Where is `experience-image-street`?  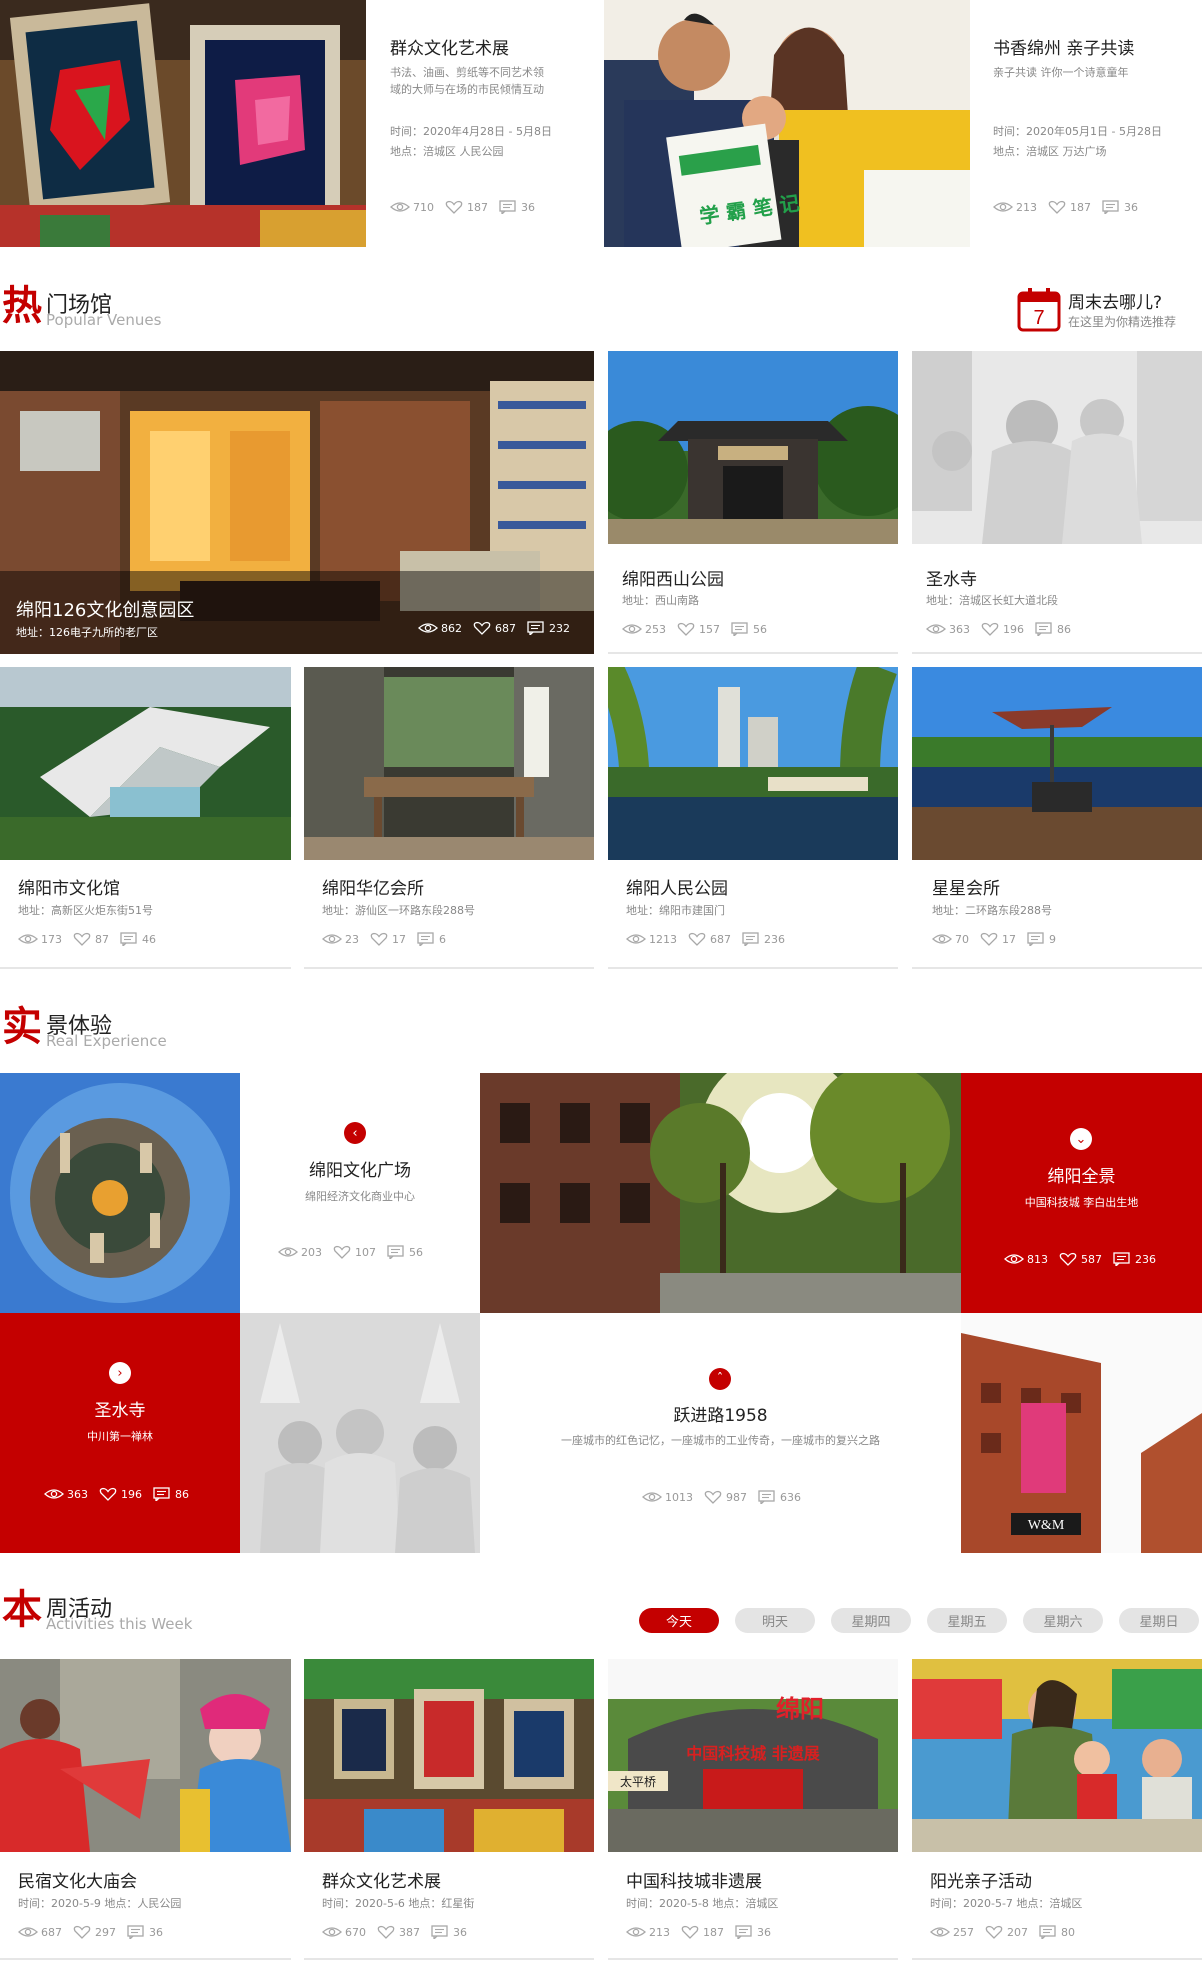 experience-image-street is located at coordinates (720, 1193).